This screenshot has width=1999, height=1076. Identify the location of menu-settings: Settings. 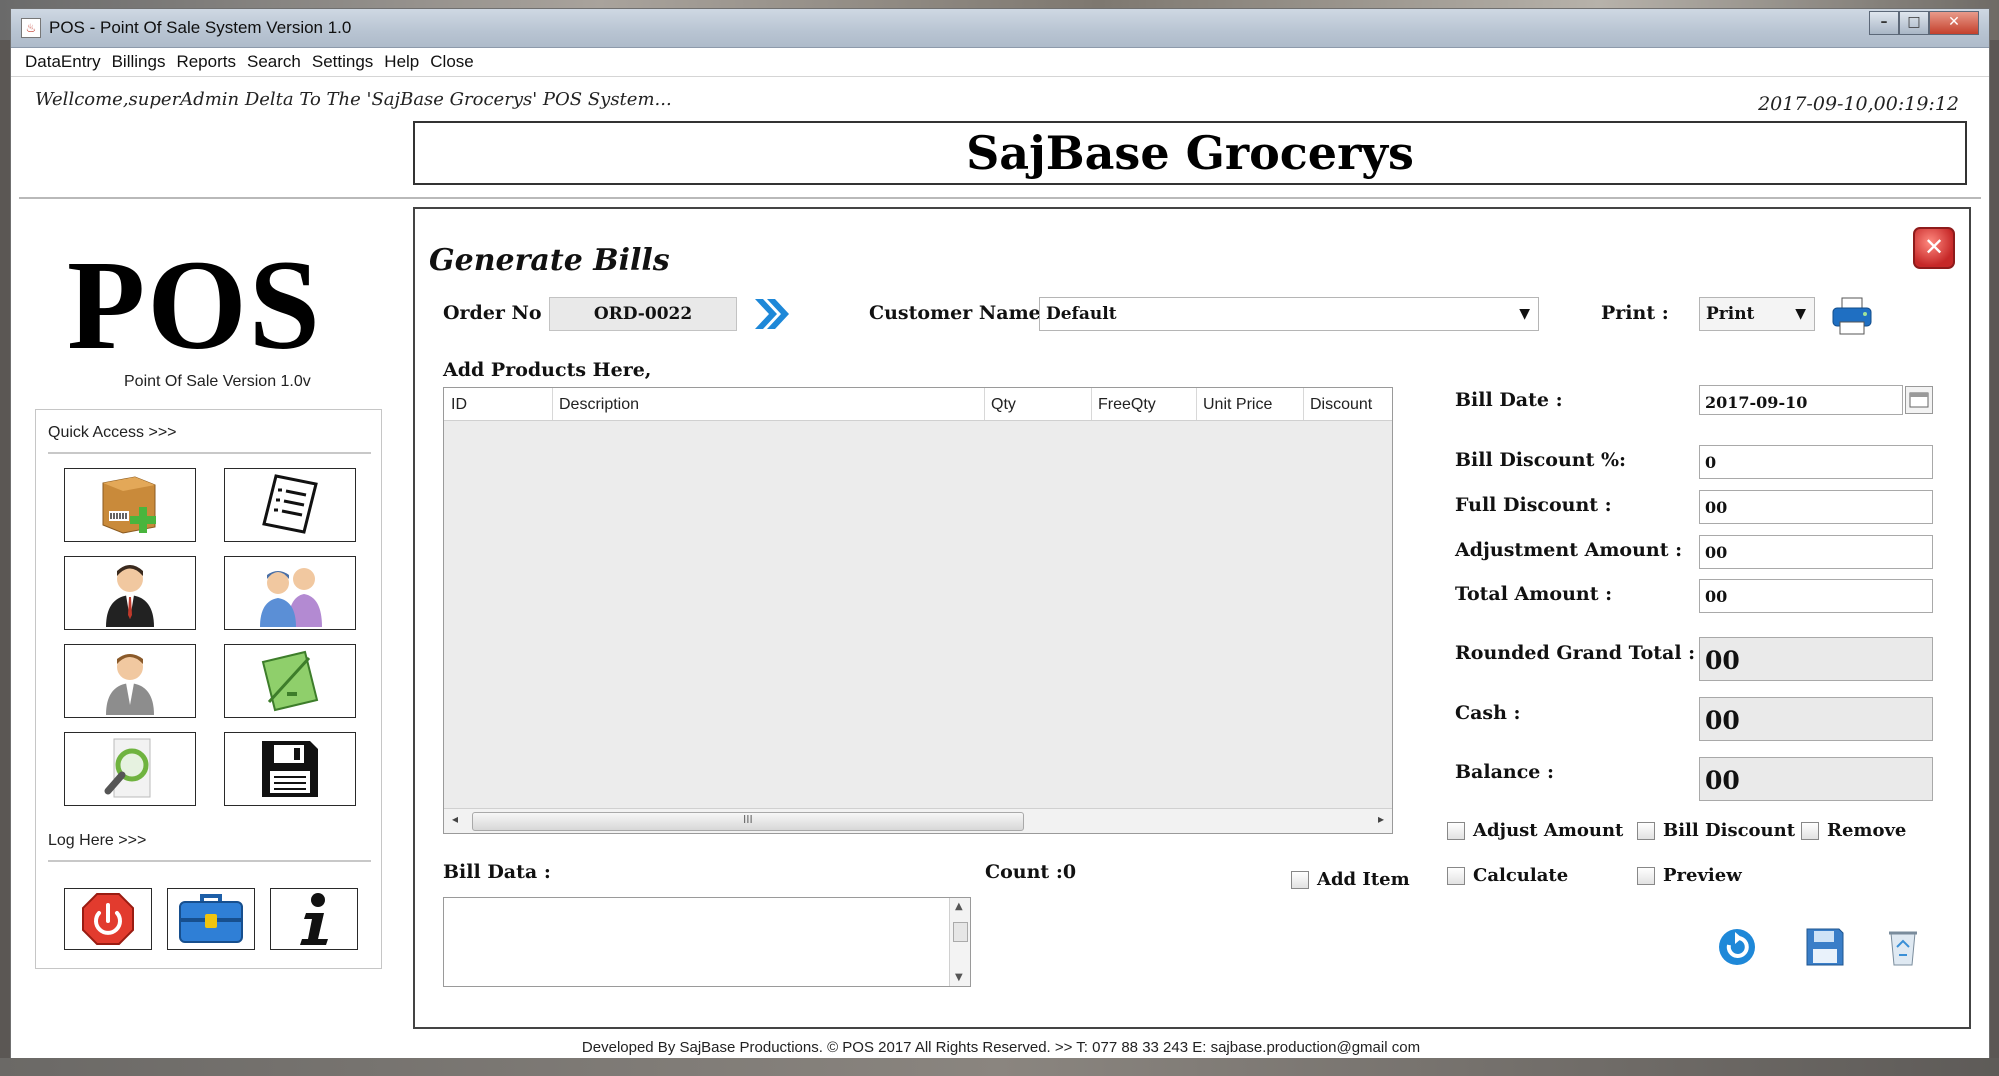
(342, 62).